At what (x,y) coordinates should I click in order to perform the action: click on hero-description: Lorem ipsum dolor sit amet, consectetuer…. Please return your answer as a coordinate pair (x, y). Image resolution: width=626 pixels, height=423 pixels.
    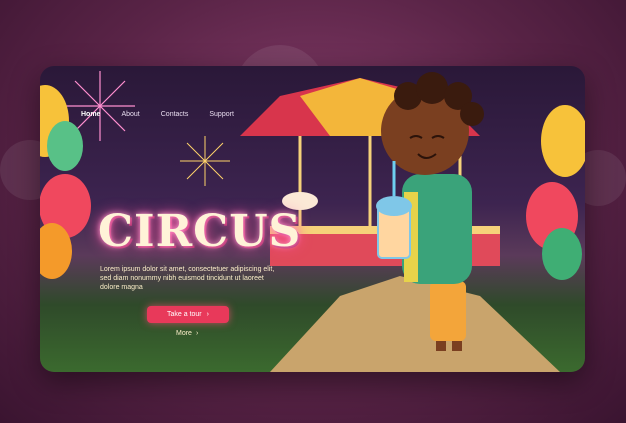
    Looking at the image, I should click on (187, 278).